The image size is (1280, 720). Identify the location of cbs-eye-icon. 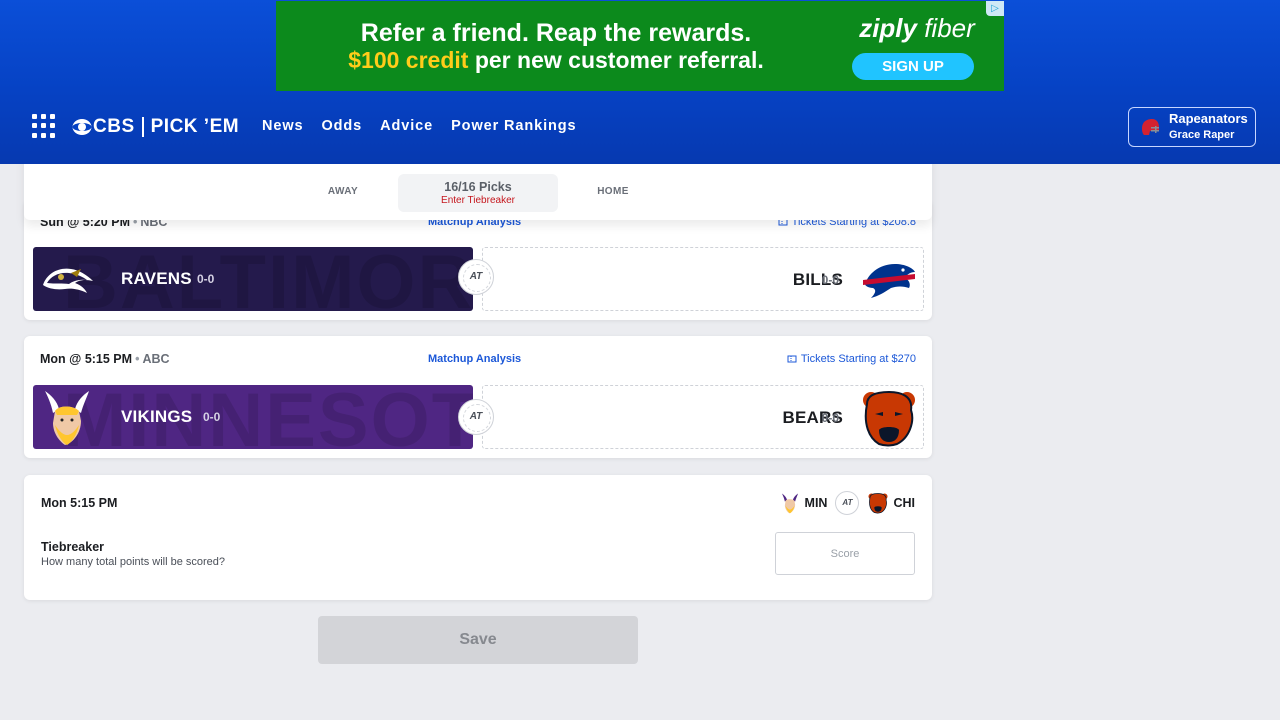
(82, 127).